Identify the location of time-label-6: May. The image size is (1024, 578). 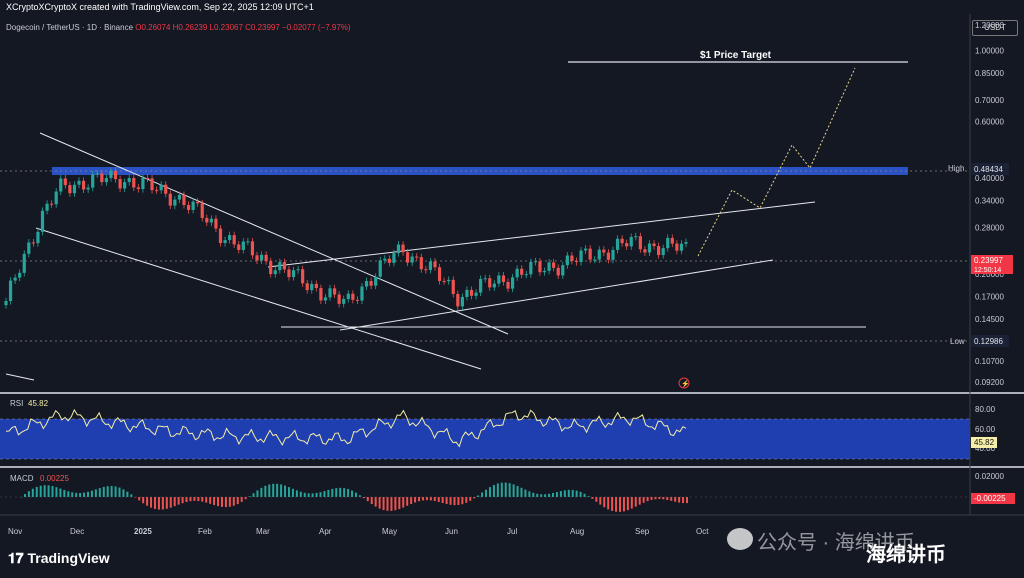
(389, 531).